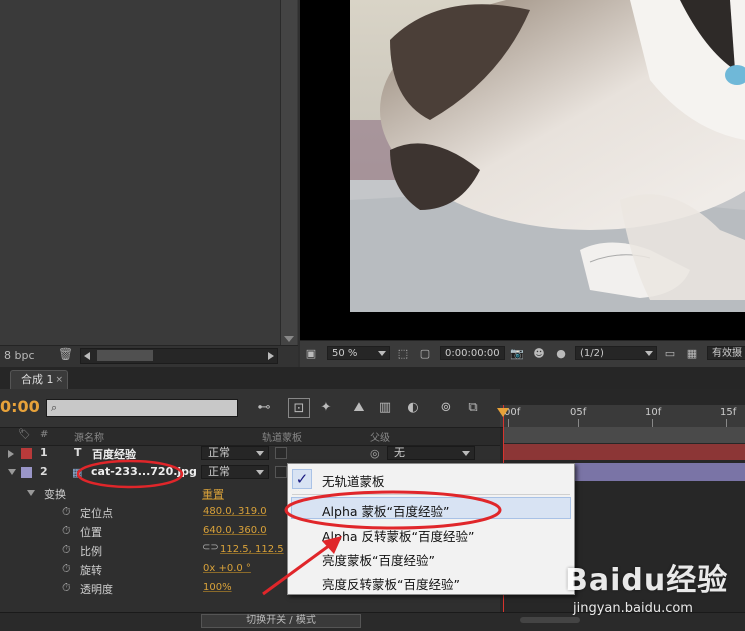 This screenshot has width=745, height=631. I want to click on annotation-ellipse-layer, so click(130, 474).